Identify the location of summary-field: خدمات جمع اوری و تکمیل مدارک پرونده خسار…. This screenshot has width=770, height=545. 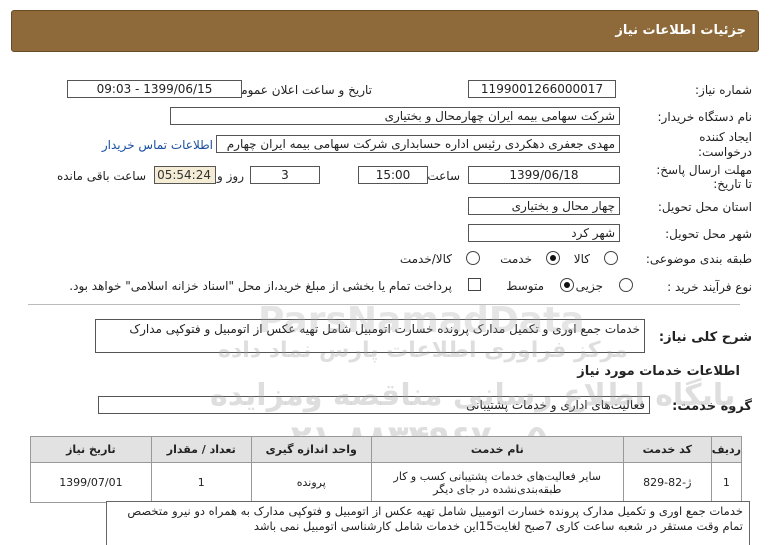
(370, 336).